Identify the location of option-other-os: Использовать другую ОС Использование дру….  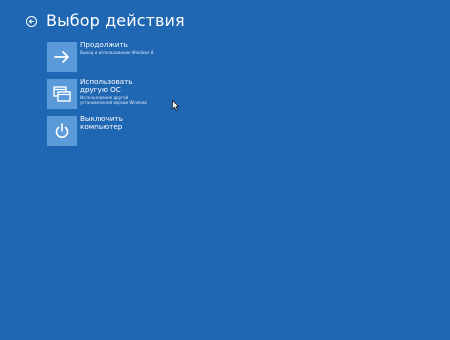
(100, 93).